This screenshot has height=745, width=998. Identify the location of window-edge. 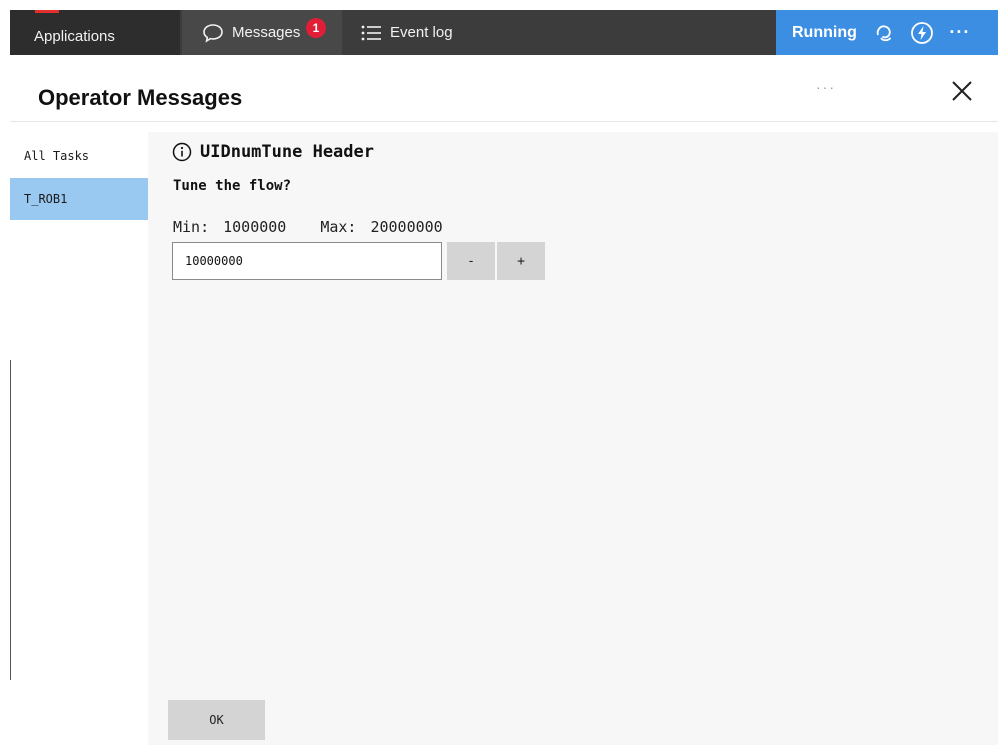
(10, 520).